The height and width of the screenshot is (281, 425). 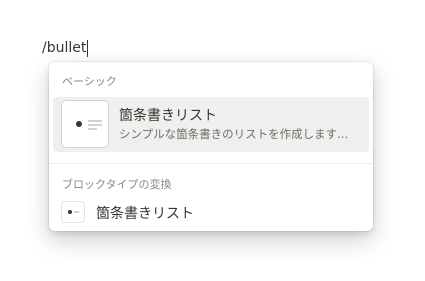 What do you see at coordinates (168, 116) in the screenshot?
I see `menu-item-title: 箇条書きリスト` at bounding box center [168, 116].